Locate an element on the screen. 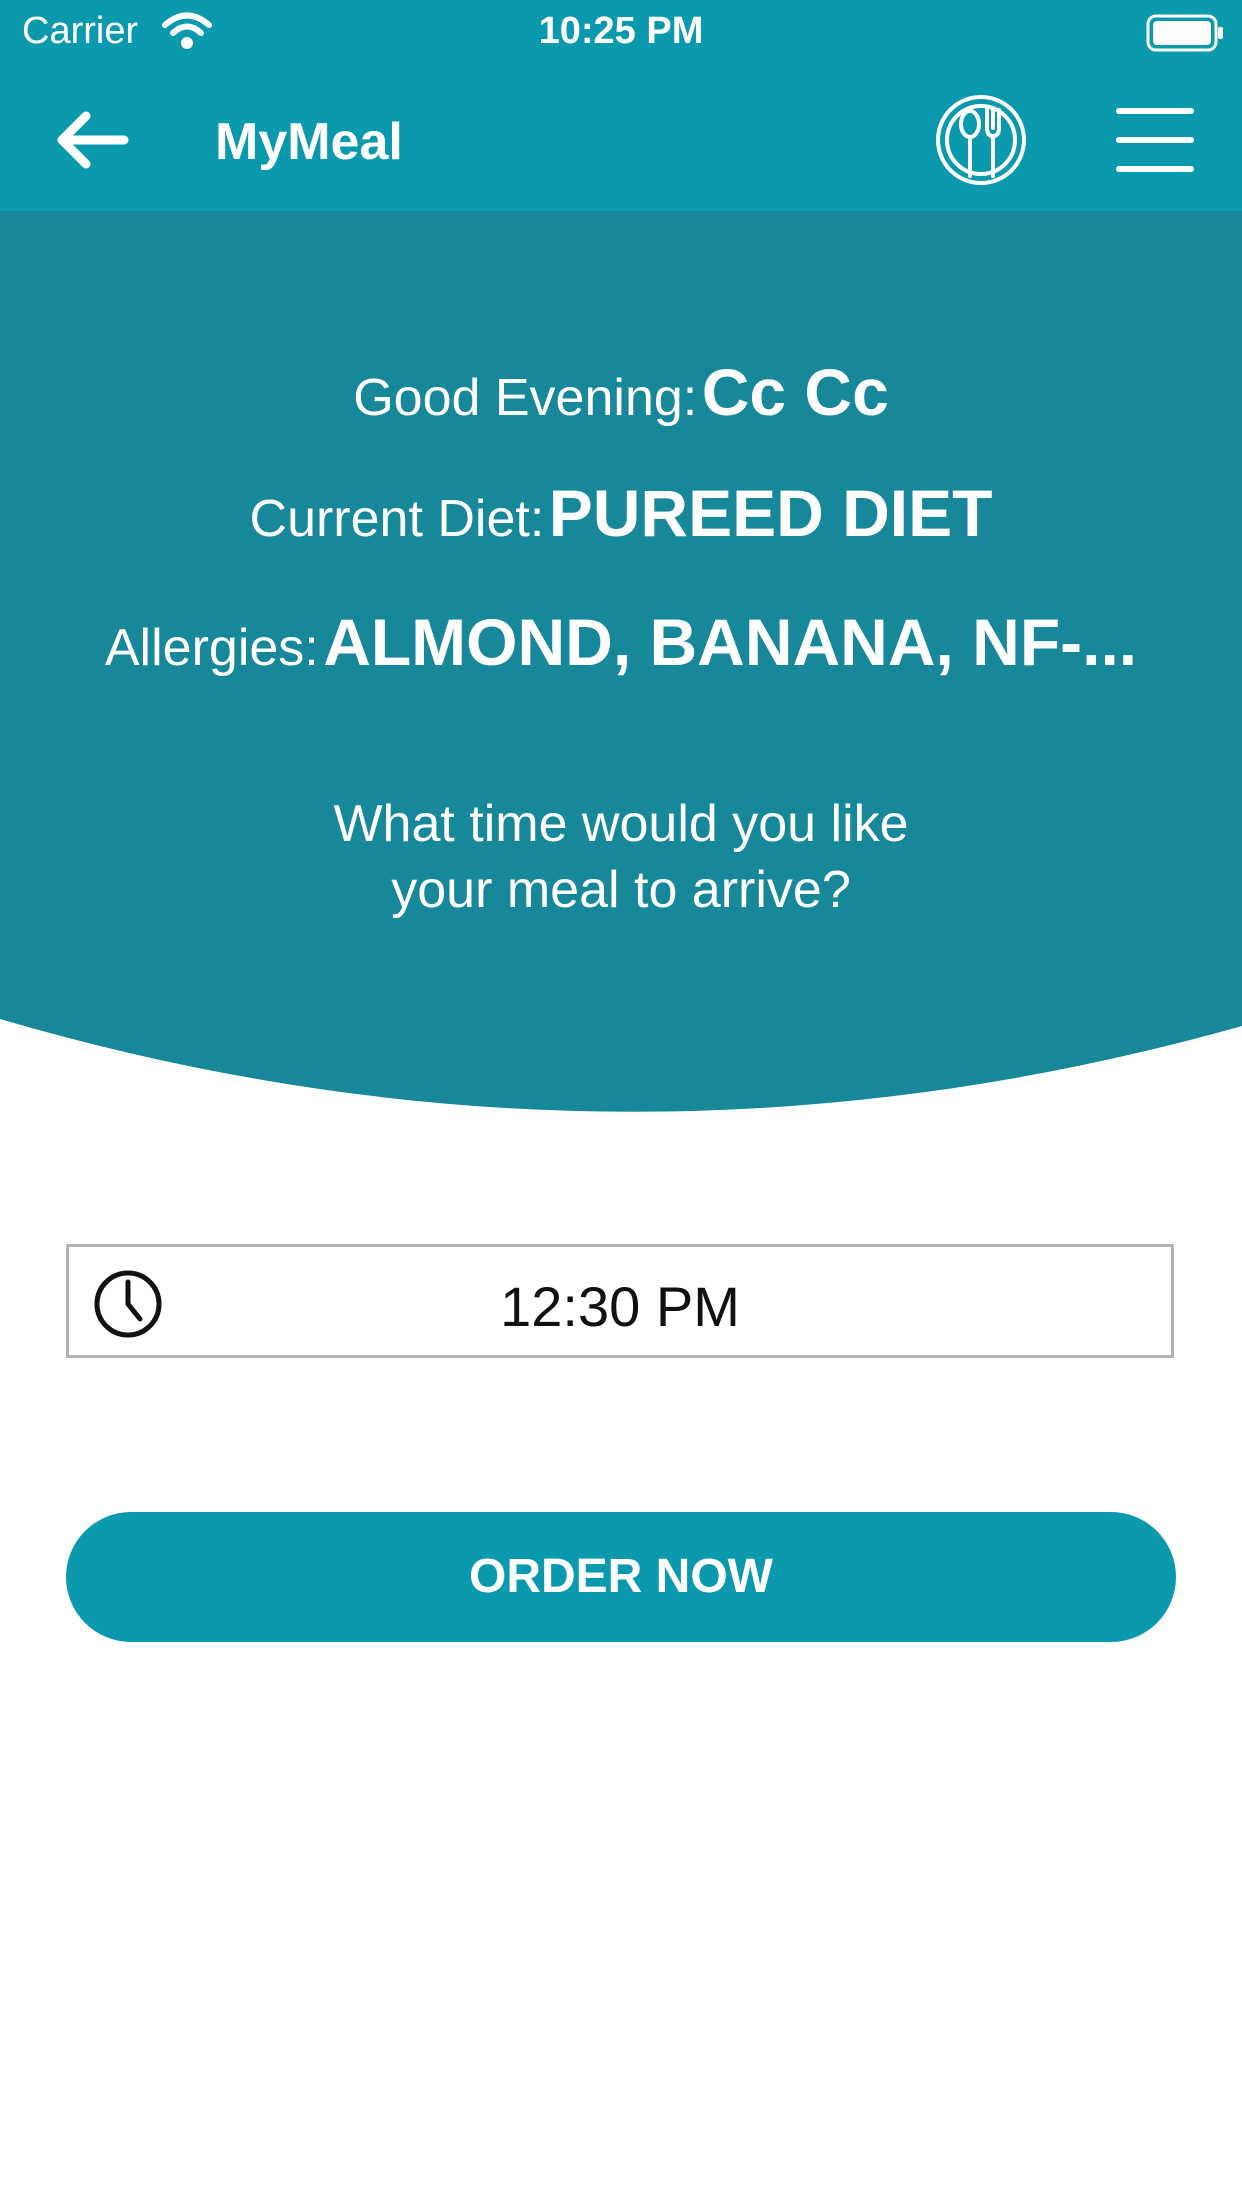 This screenshot has height=2208, width=1242. greeting-line: Good Evening: Cc Cc is located at coordinates (621, 392).